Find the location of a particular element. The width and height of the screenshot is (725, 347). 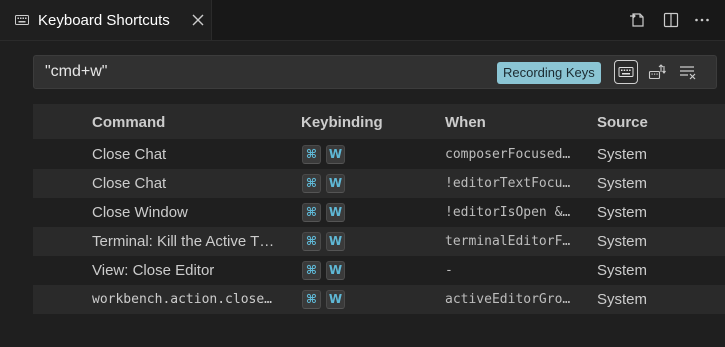

command-cell: View: Close Editor is located at coordinates (153, 270).